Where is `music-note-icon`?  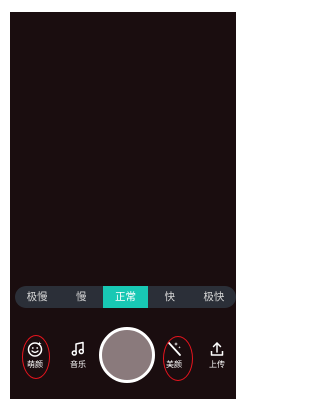
music-note-icon is located at coordinates (78, 348).